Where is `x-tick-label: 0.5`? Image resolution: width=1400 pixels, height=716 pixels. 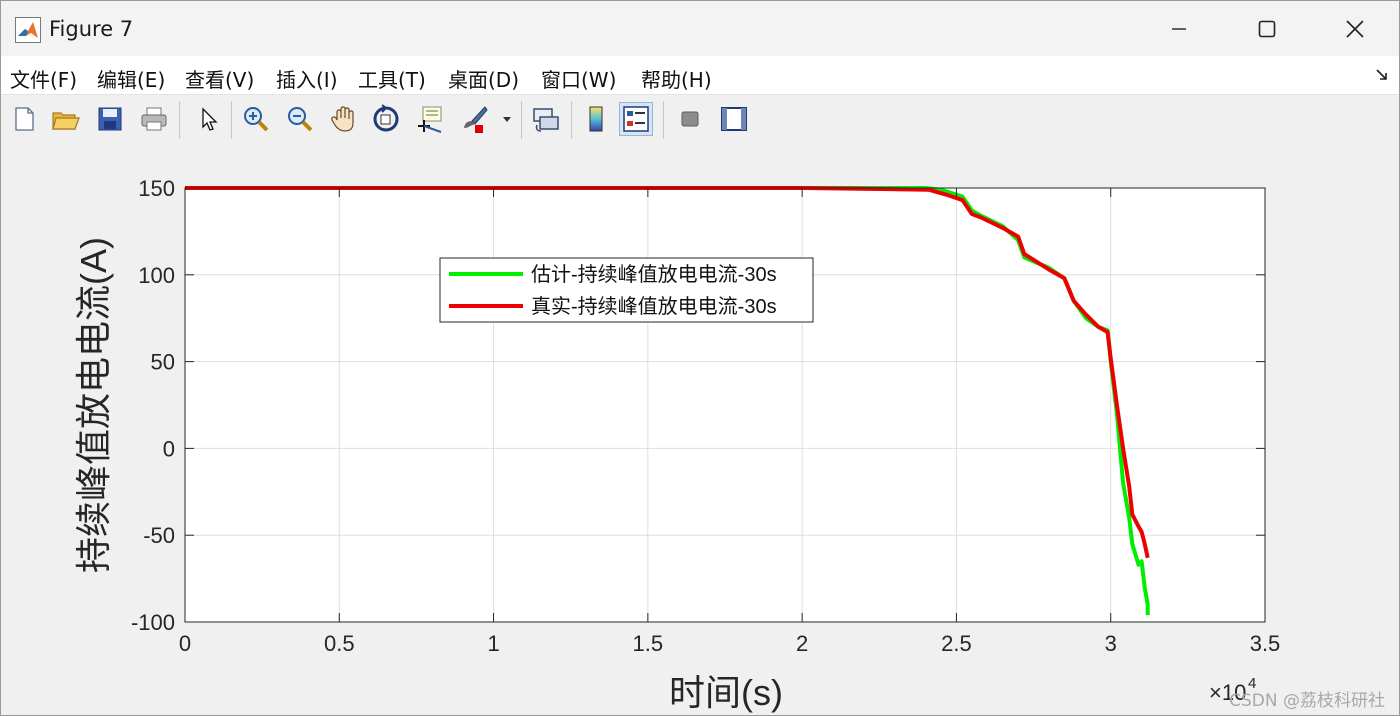 x-tick-label: 0.5 is located at coordinates (339, 643).